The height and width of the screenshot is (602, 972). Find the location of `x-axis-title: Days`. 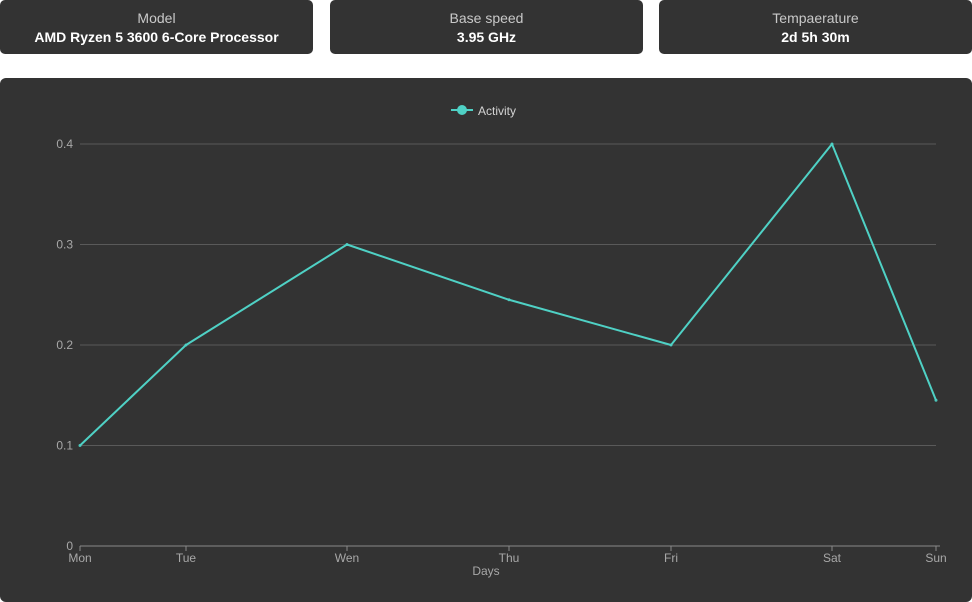

x-axis-title: Days is located at coordinates (485, 571).